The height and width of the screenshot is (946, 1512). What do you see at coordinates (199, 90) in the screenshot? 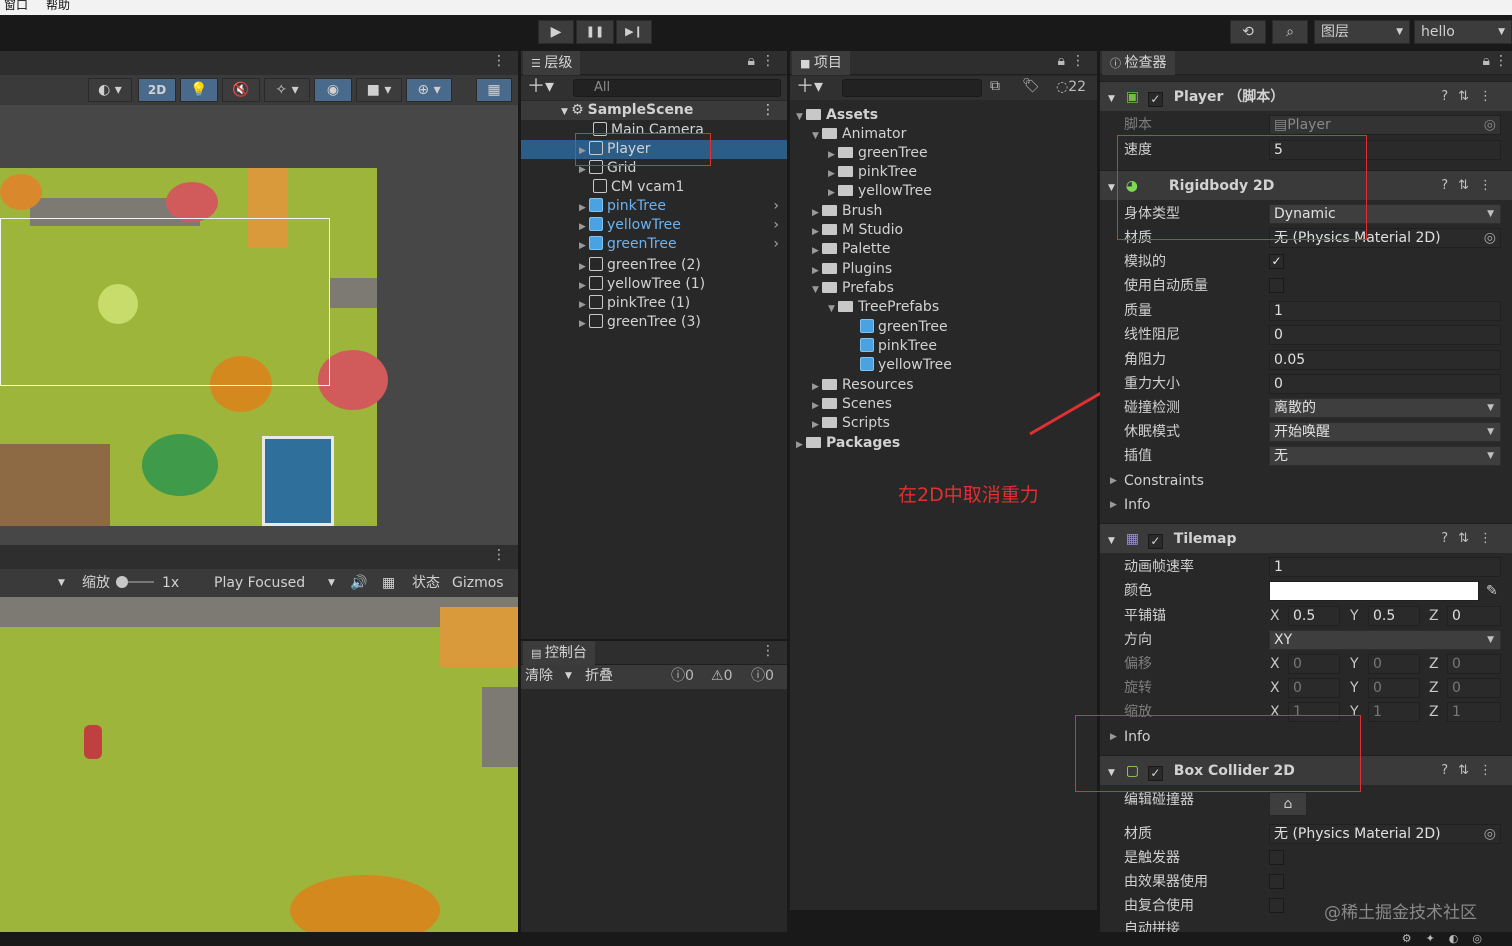
I see `lighting-icon: 💡` at bounding box center [199, 90].